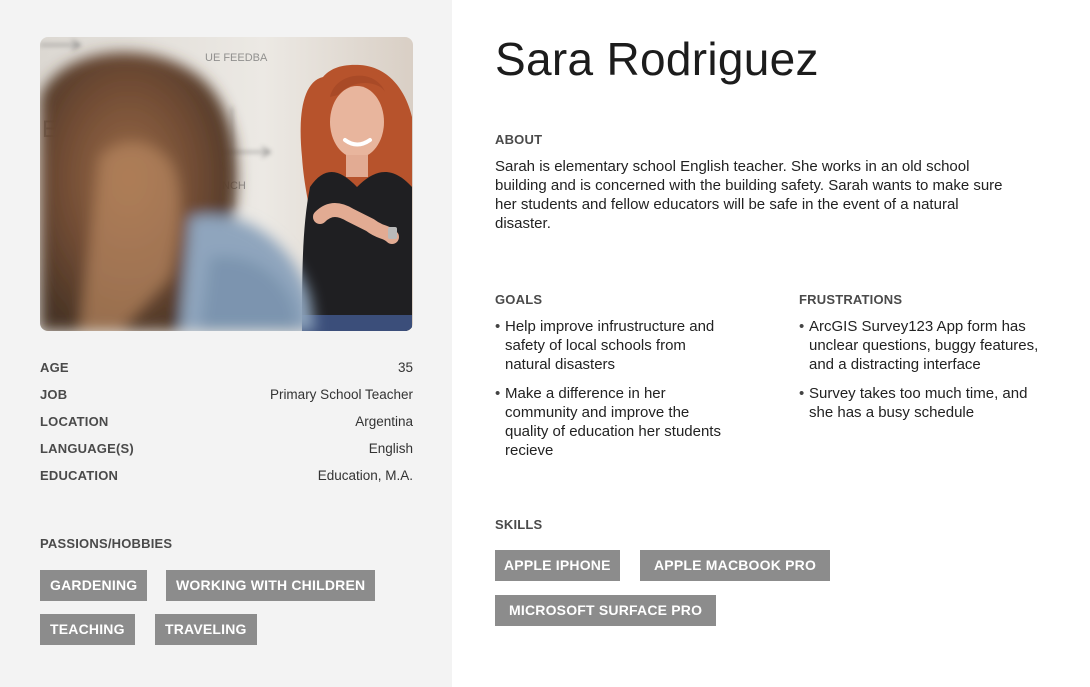 Image resolution: width=1090 pixels, height=687 pixels. I want to click on teacher-figure, so click(356, 197).